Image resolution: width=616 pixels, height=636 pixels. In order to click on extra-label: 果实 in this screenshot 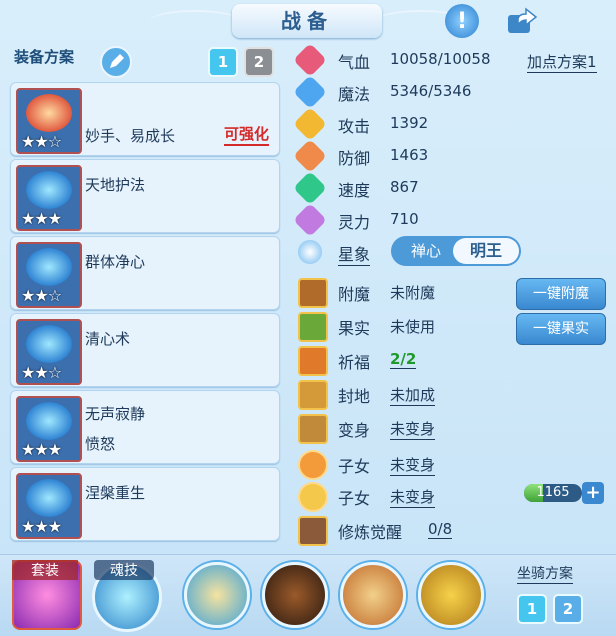, I will do `click(354, 328)`.